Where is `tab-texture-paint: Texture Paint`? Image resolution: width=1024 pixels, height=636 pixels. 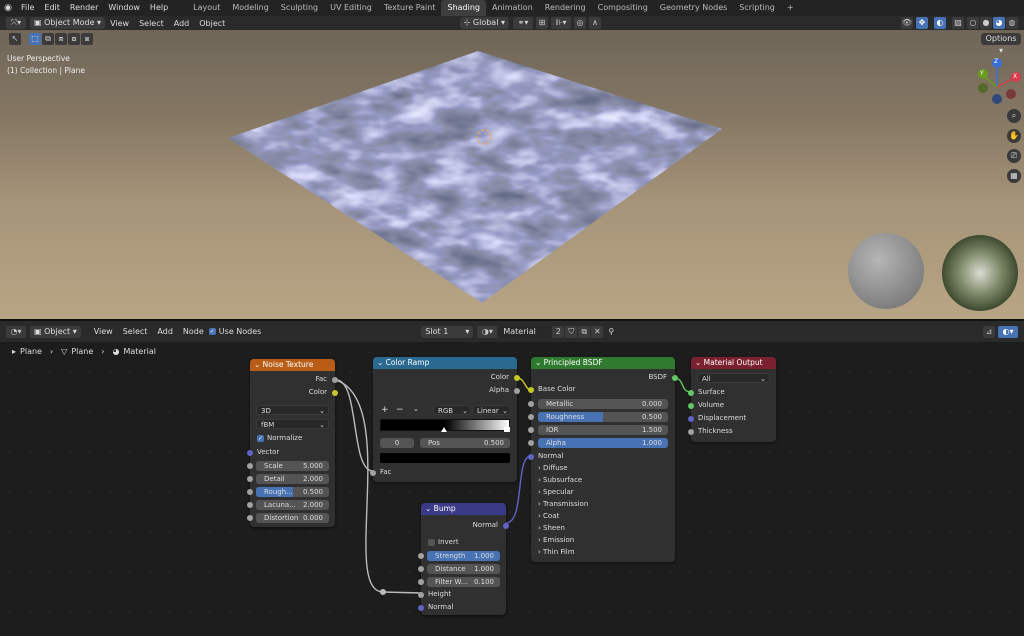 tab-texture-paint: Texture Paint is located at coordinates (410, 8).